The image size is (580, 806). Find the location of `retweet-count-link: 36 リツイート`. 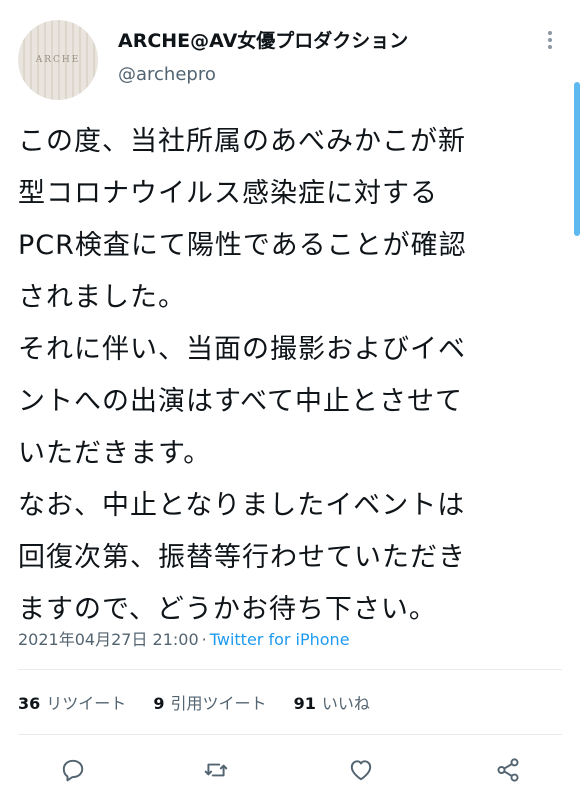

retweet-count-link: 36 リツイート is located at coordinates (72, 703).